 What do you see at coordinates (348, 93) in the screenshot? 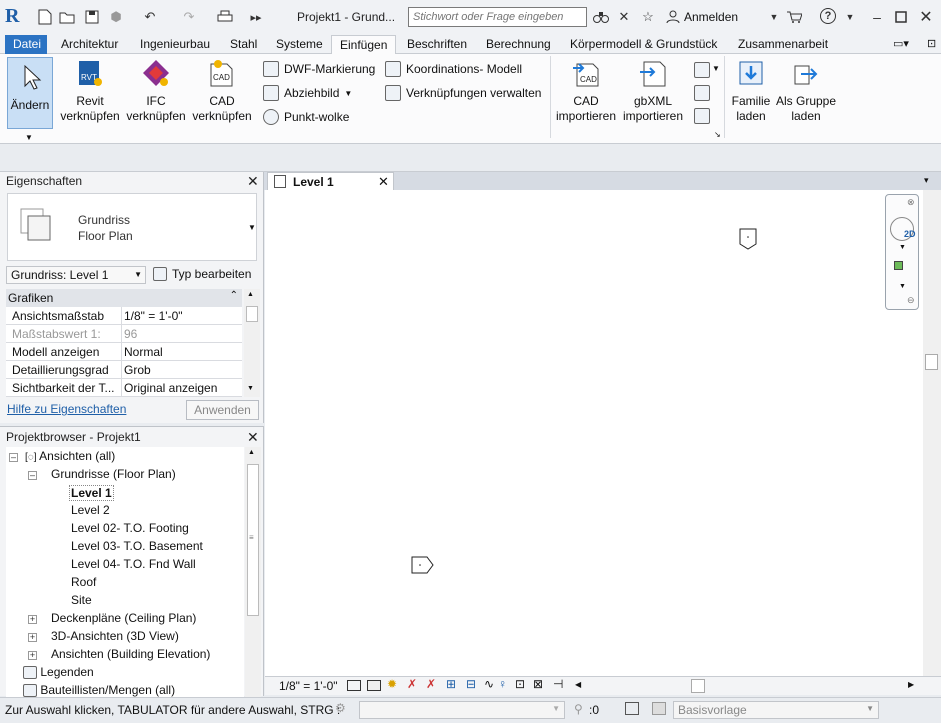
I see `decal-dropdown-icon: ▼` at bounding box center [348, 93].